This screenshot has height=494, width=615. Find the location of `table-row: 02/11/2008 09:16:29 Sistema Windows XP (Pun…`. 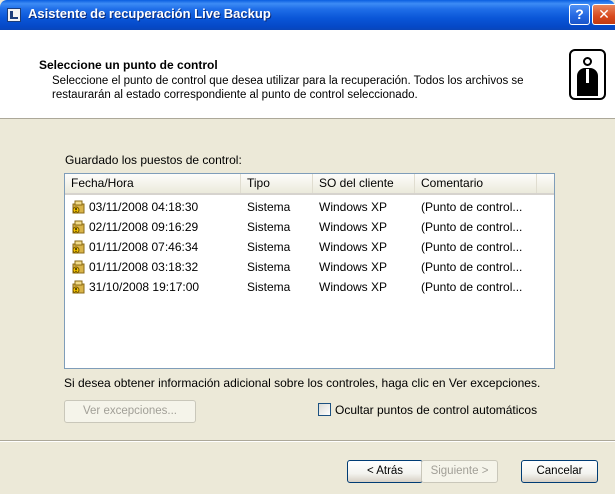

table-row: 02/11/2008 09:16:29 Sistema Windows XP (Pun… is located at coordinates (309, 227).